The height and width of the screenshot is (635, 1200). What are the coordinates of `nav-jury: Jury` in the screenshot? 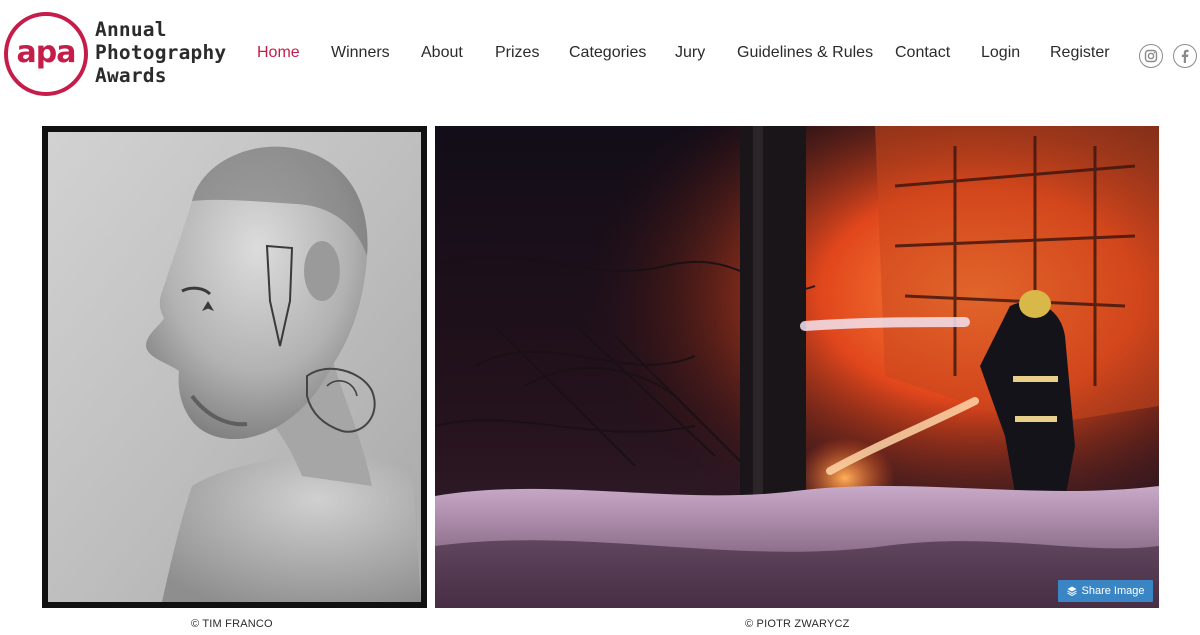 It's located at (690, 53).